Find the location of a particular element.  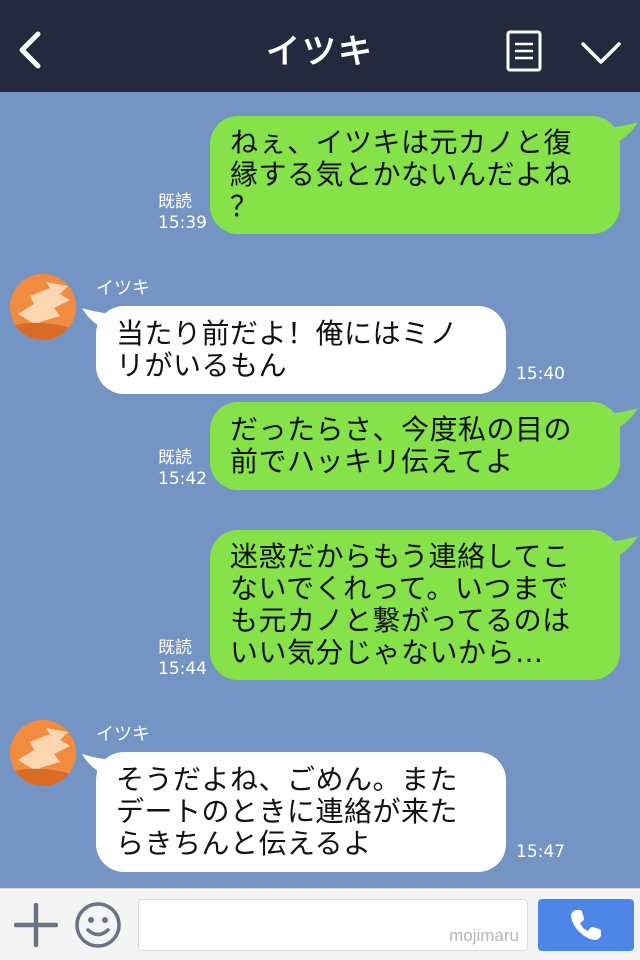

chat-title: イツキ is located at coordinates (320, 52).